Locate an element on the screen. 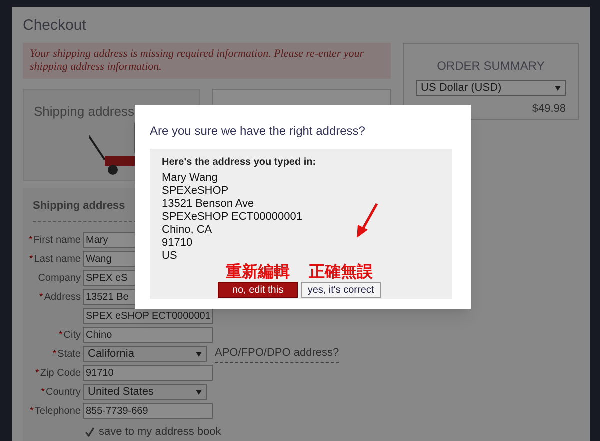  annotation-text: 重新編輯 is located at coordinates (258, 273).